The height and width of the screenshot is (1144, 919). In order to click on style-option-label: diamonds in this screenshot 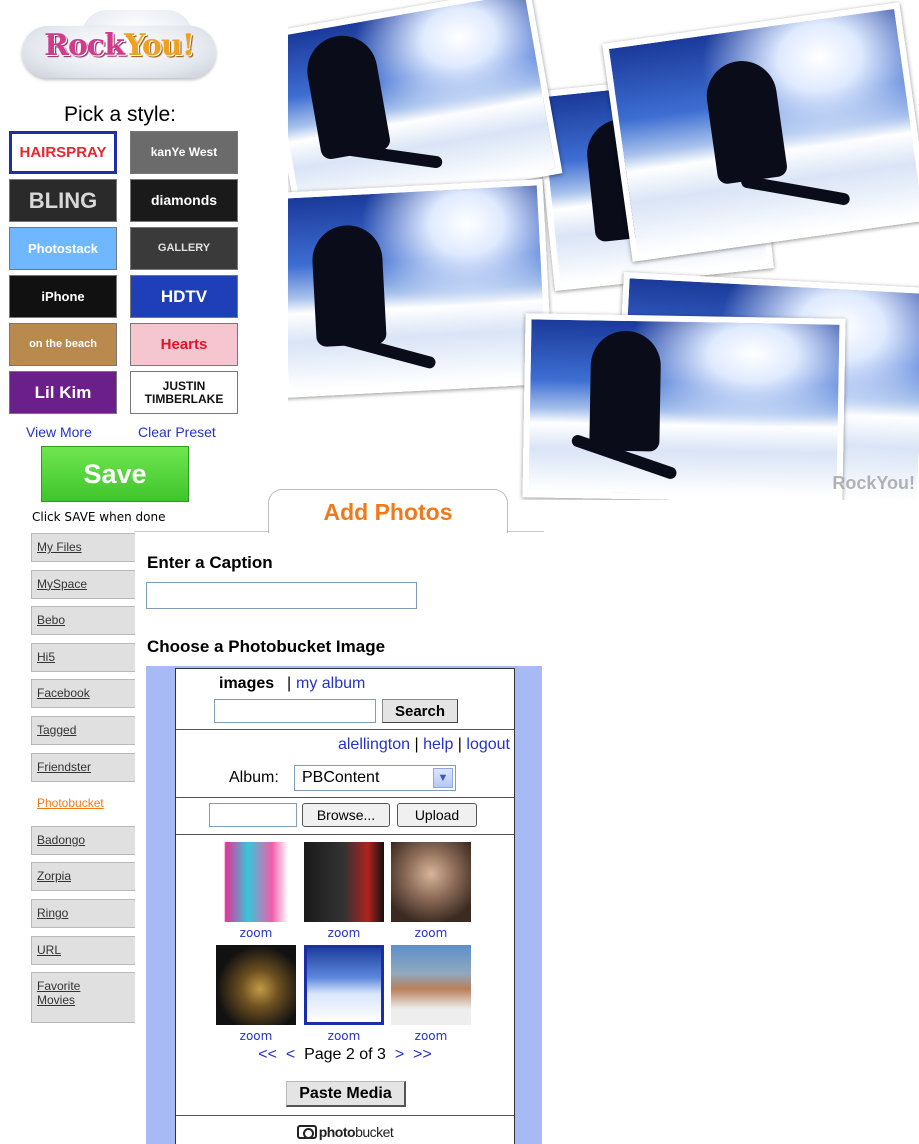, I will do `click(184, 200)`.